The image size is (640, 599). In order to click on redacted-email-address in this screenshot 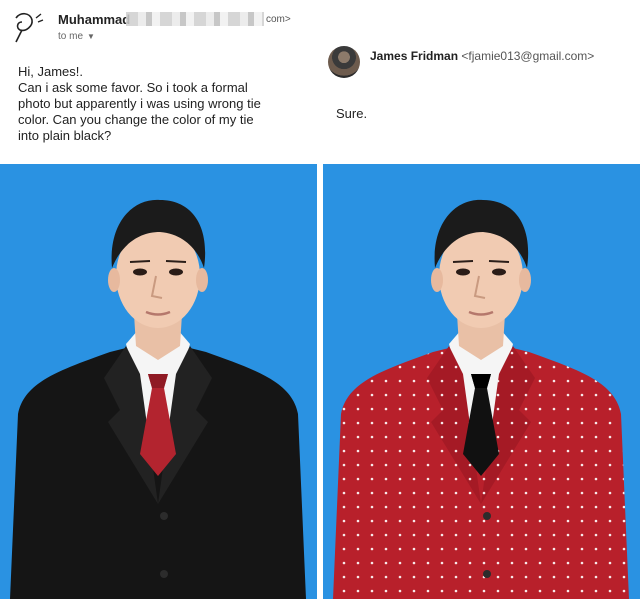, I will do `click(195, 19)`.